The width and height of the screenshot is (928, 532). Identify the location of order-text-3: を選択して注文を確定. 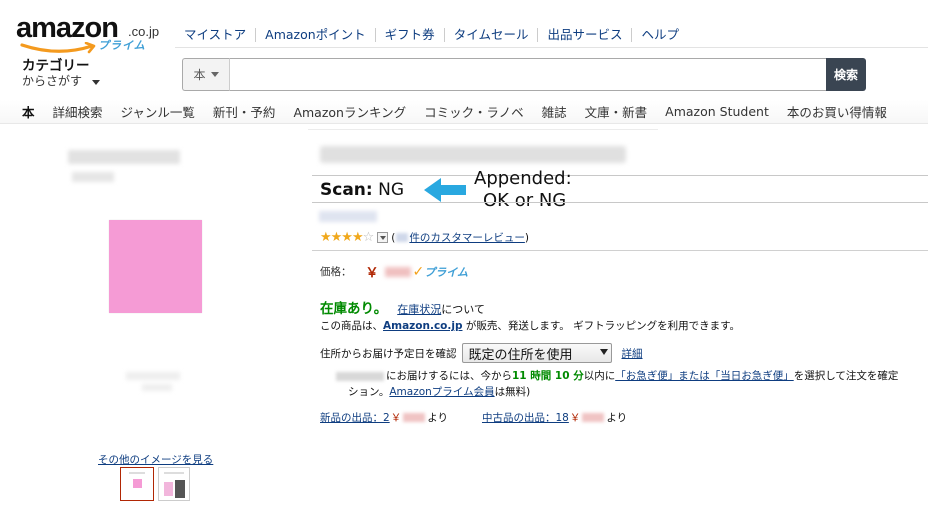
(846, 376).